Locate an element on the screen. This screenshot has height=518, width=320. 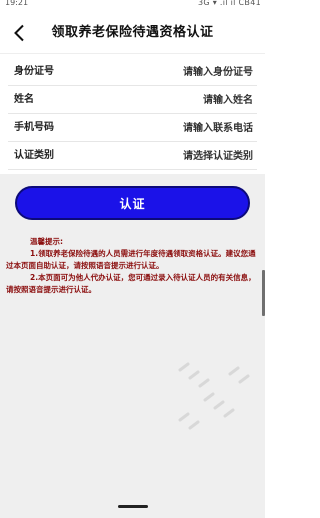
title-bar: 领取养老保险待遇资格认证 is located at coordinates (132, 33).